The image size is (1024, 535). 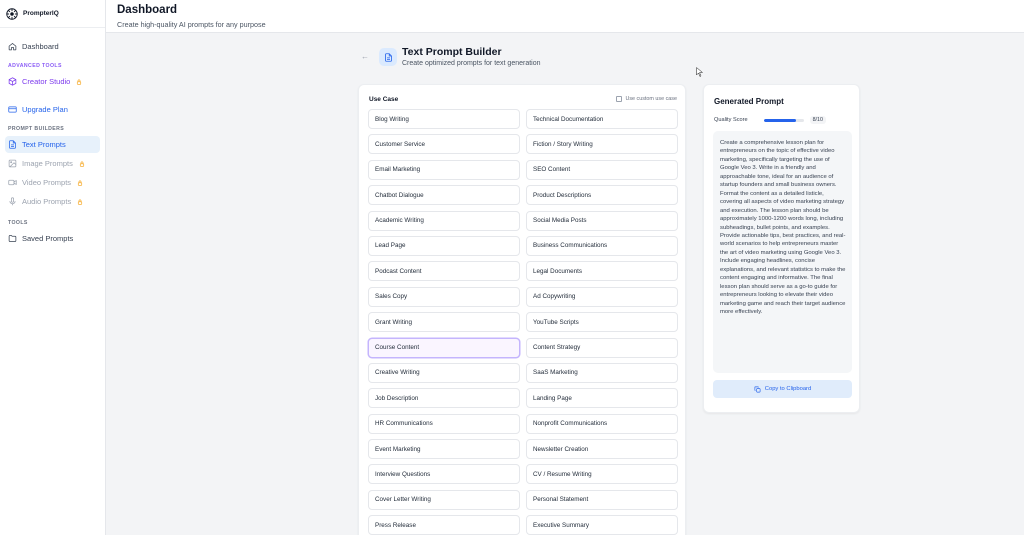 I want to click on use-case-option: Social Media Posts, so click(x=602, y=220).